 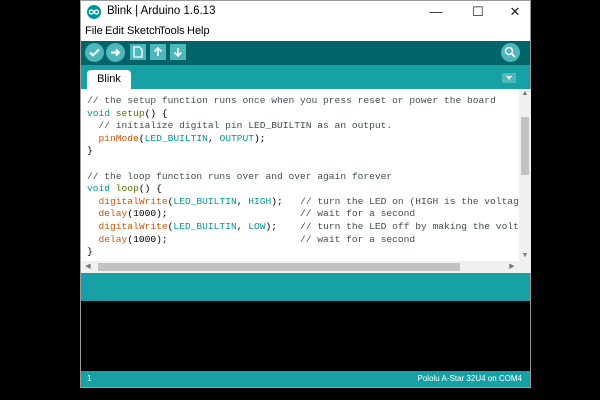 I want to click on scroll-down-icon: ▼, so click(x=525, y=256).